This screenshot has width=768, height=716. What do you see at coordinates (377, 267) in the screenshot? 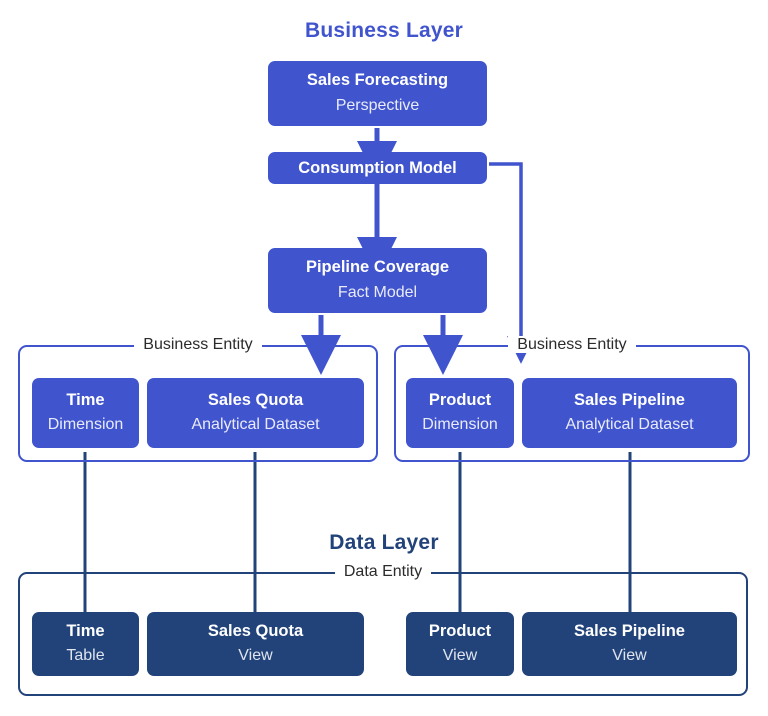
I see `node-title: Pipeline Coverage` at bounding box center [377, 267].